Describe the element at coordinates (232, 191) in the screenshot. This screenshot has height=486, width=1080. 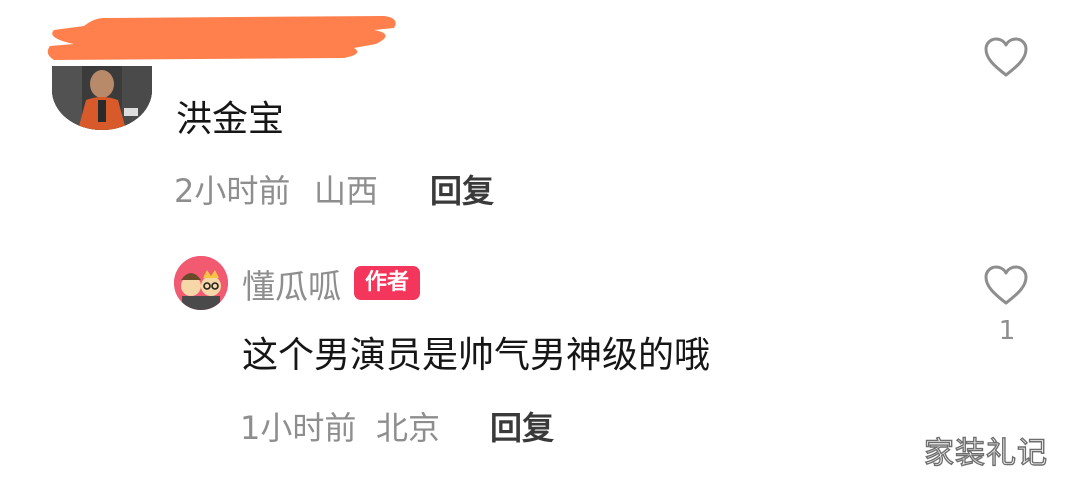
I see `comment-time: 2小时前` at that location.